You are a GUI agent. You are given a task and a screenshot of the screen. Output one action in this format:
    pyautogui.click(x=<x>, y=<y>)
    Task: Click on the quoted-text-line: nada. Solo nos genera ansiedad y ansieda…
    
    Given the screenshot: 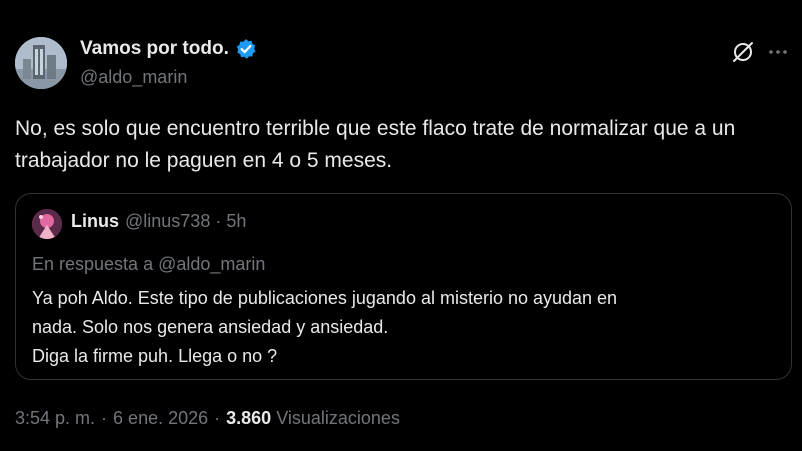 What is the action you would take?
    pyautogui.click(x=210, y=327)
    